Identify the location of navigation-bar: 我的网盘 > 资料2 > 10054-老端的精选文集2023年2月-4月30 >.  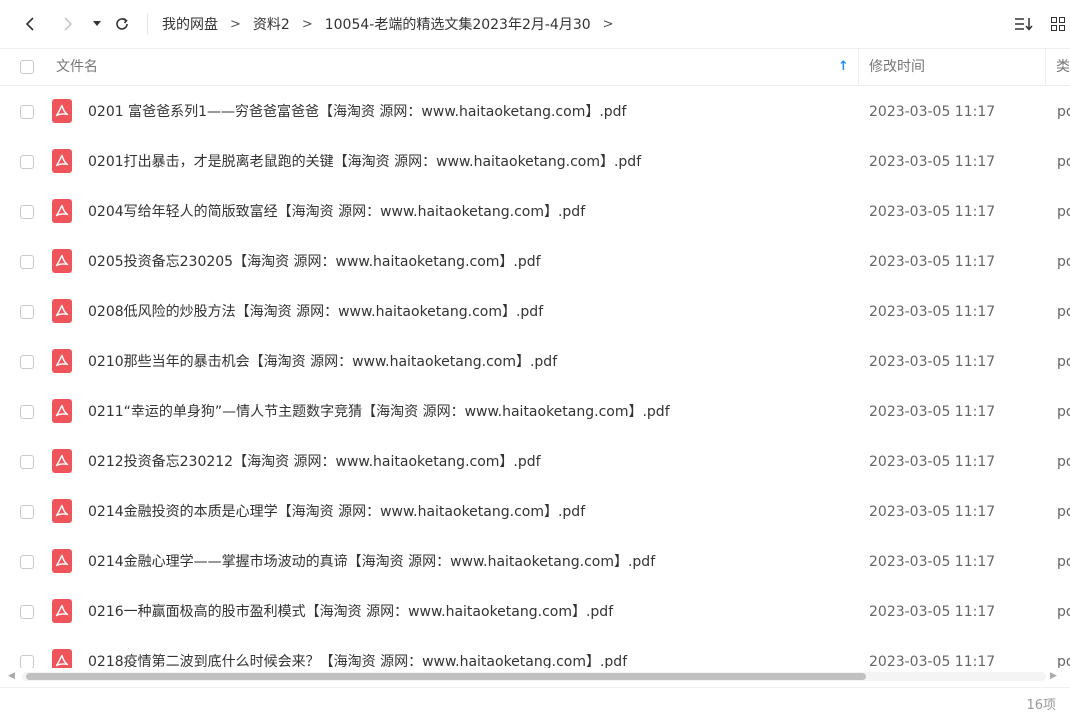
(535, 24).